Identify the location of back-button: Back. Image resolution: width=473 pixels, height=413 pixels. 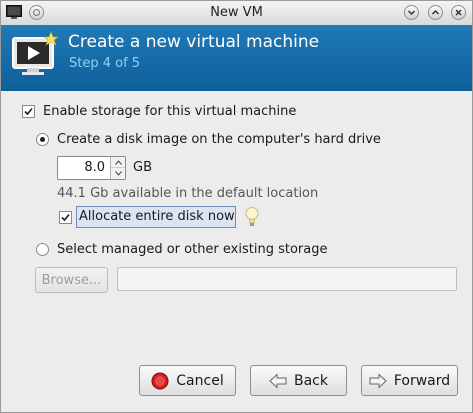
(298, 380).